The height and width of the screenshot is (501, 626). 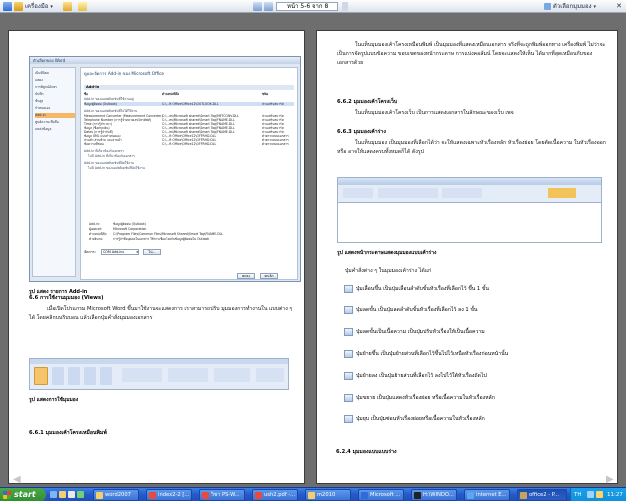 What do you see at coordinates (120, 252) in the screenshot?
I see `manage-select: COM Add-ins ▾` at bounding box center [120, 252].